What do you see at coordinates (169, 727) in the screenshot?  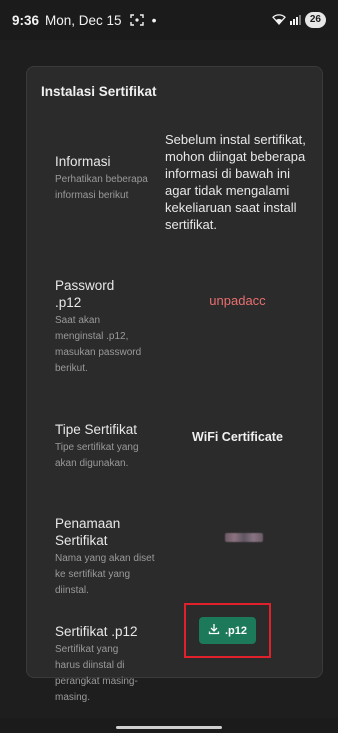 I see `home-gesture-bar` at bounding box center [169, 727].